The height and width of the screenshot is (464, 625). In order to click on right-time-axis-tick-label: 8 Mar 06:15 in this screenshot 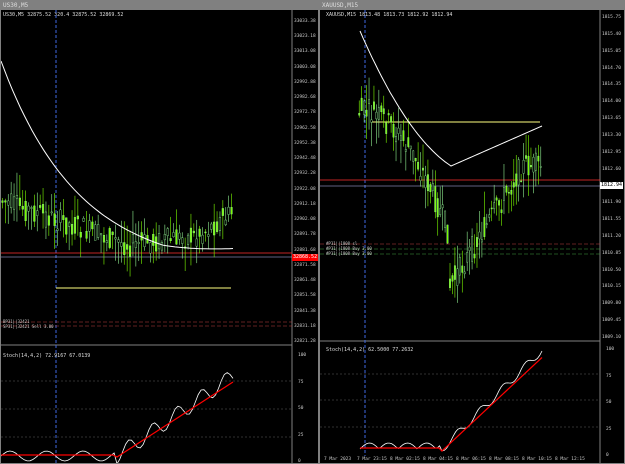, I will do `click(471, 459)`.